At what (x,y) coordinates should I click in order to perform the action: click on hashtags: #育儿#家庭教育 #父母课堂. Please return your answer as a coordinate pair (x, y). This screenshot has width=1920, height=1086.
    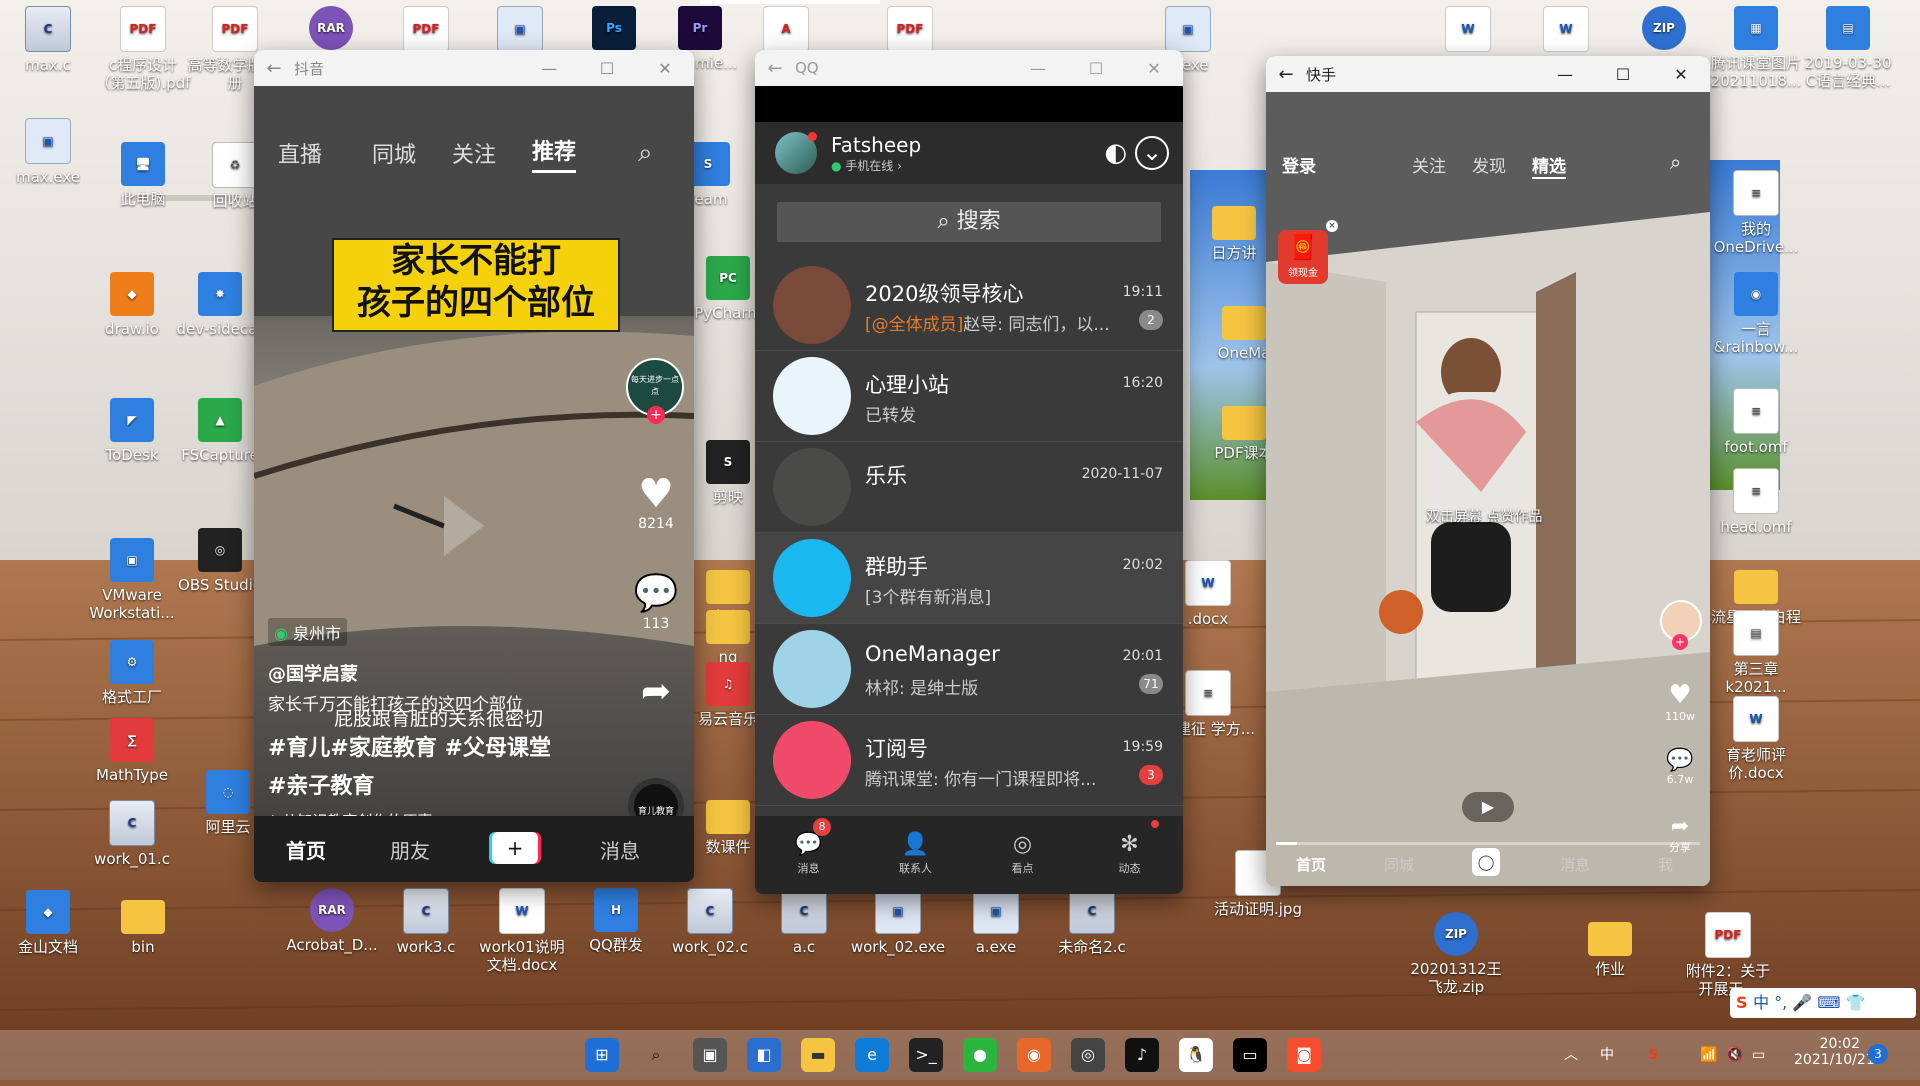
    Looking at the image, I should click on (409, 746).